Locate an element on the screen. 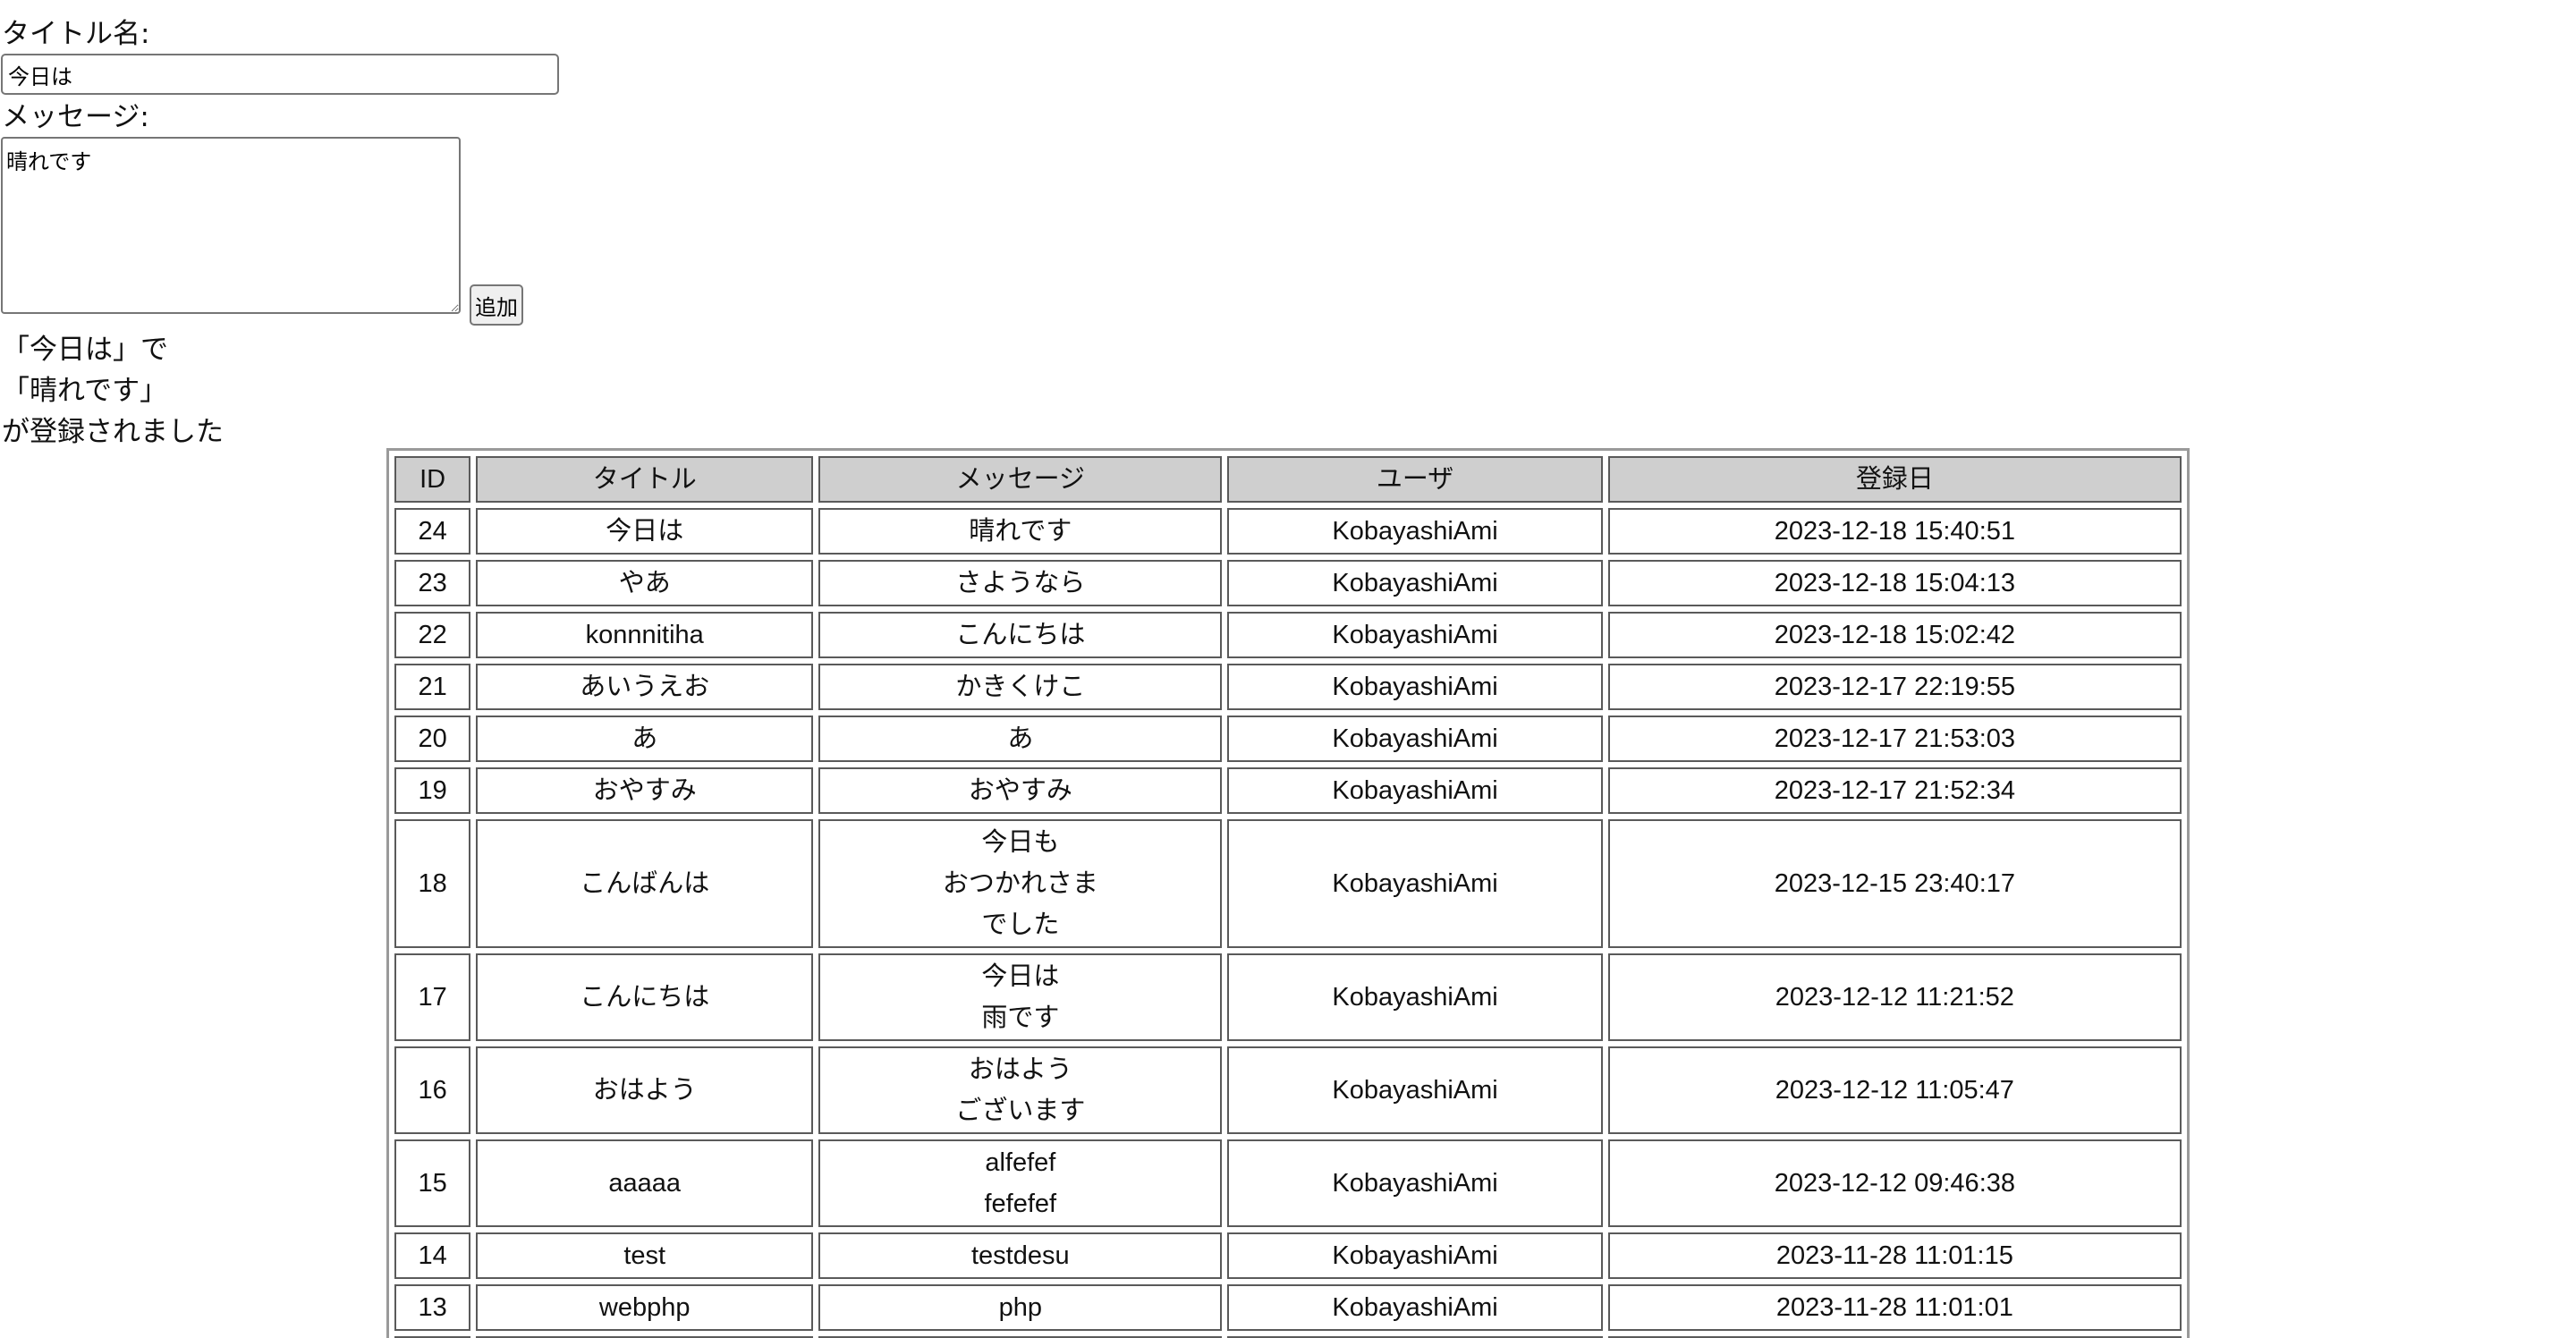 The width and height of the screenshot is (2576, 1338). table-row: 20 ああ KobayashiAmi 2023-12-17 21:53:03 is located at coordinates (1288, 739).